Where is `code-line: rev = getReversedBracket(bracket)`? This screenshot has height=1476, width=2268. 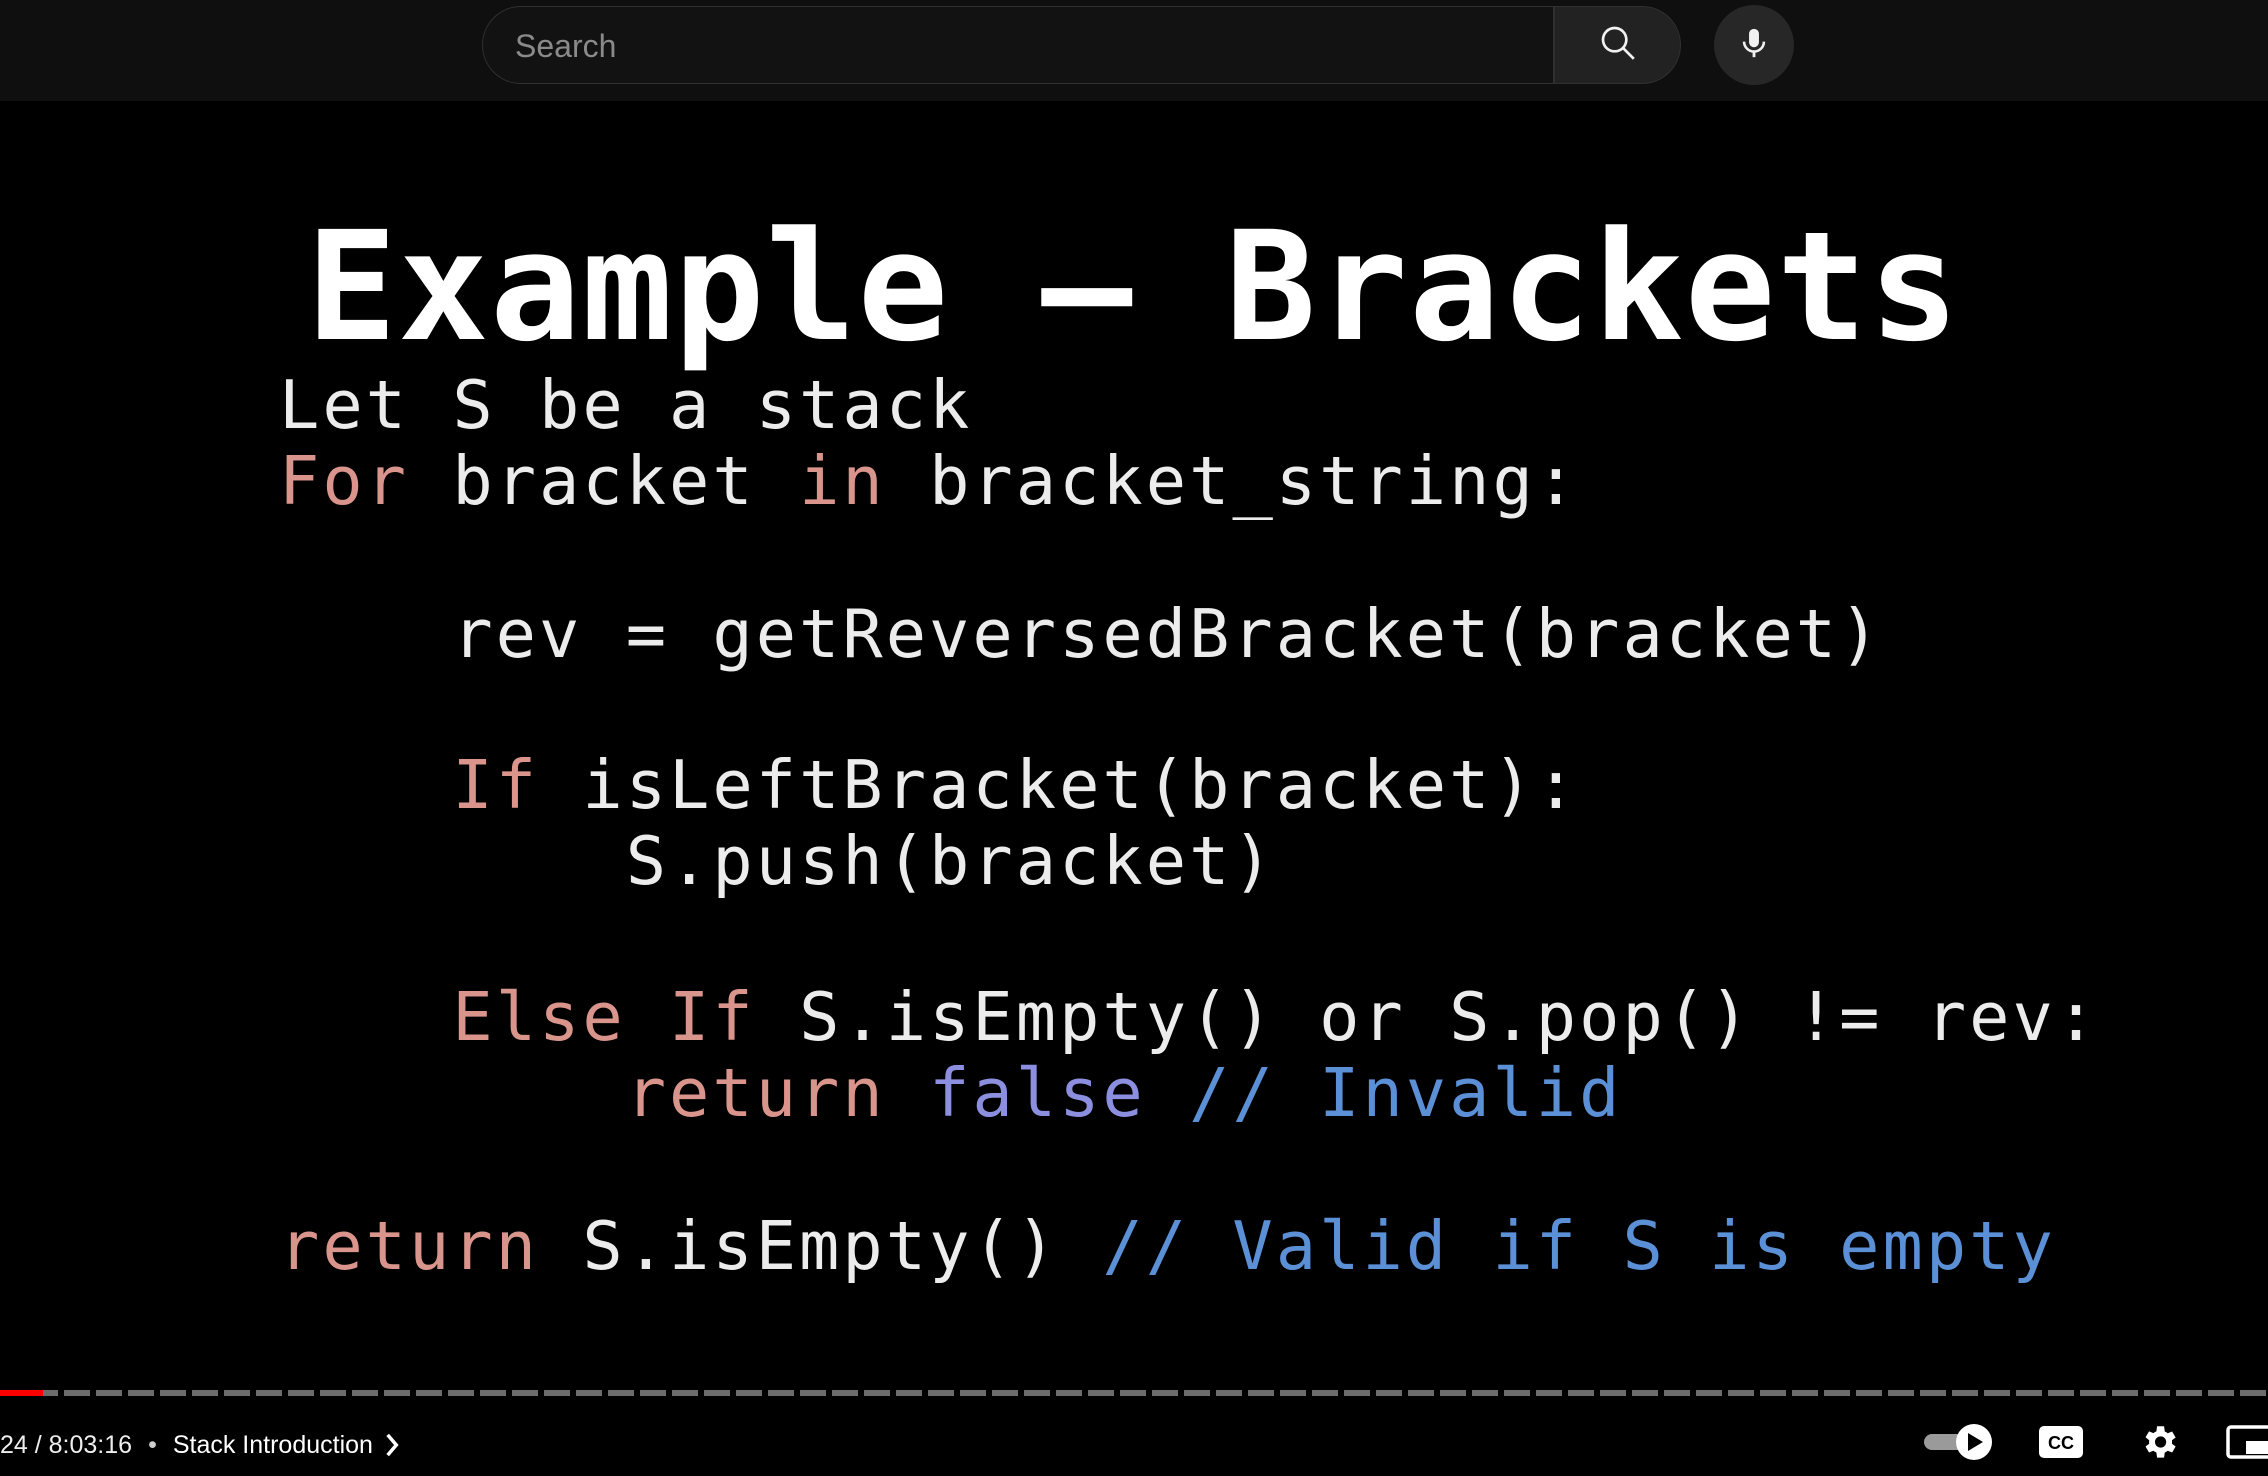 code-line: rev = getReversedBracket(bracket) is located at coordinates (1080, 634).